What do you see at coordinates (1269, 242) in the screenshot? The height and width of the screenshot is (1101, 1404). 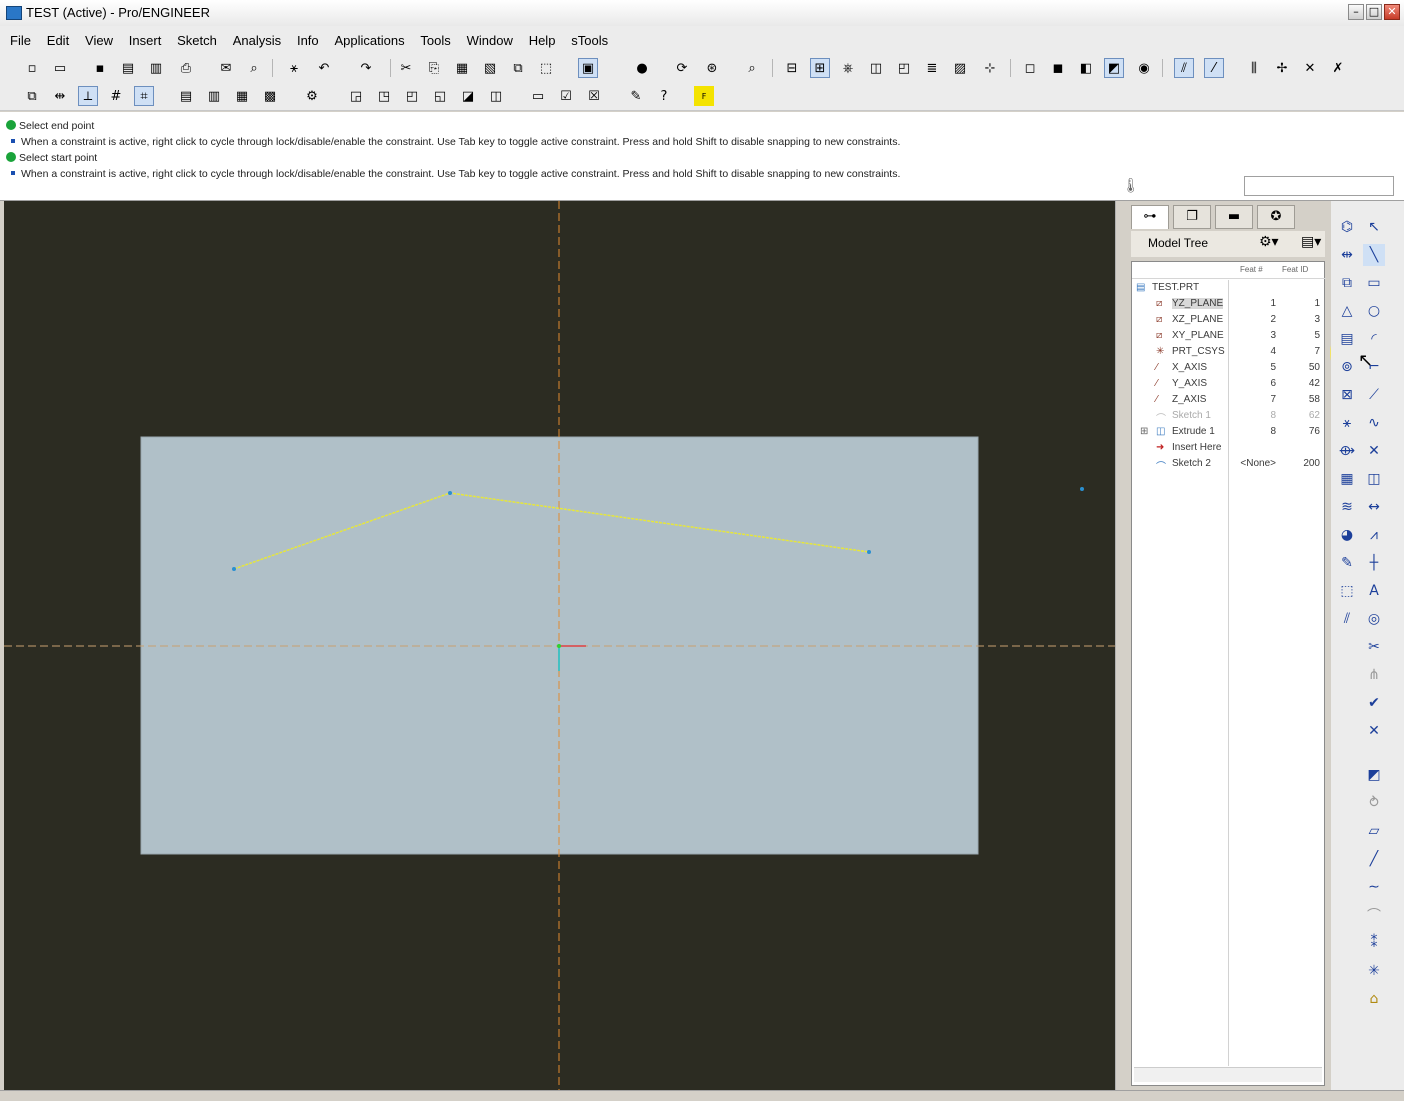 I see `tree-filters-icon: ⚙▾` at bounding box center [1269, 242].